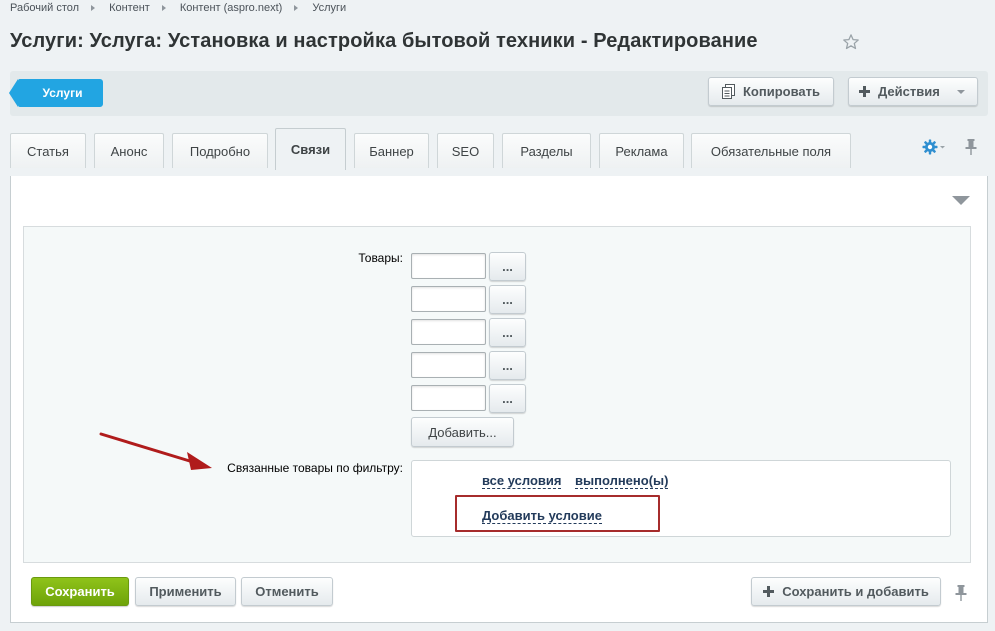  Describe the element at coordinates (391, 151) in the screenshot. I see `tab-banner: Баннер` at that location.